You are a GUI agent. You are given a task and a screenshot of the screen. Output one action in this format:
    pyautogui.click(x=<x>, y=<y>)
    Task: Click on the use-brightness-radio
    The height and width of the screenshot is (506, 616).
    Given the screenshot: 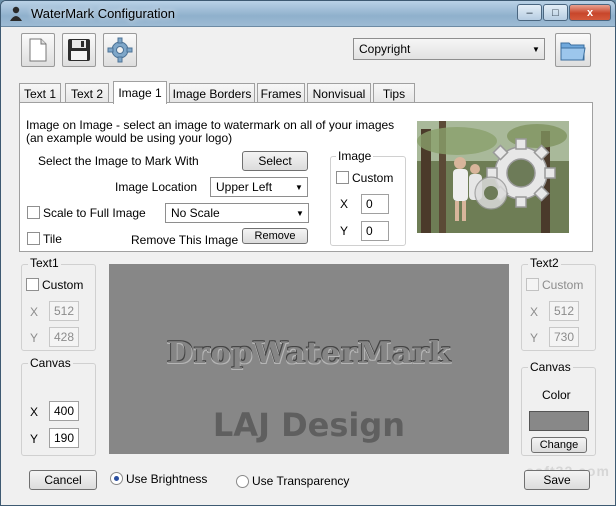 What is the action you would take?
    pyautogui.click(x=116, y=478)
    